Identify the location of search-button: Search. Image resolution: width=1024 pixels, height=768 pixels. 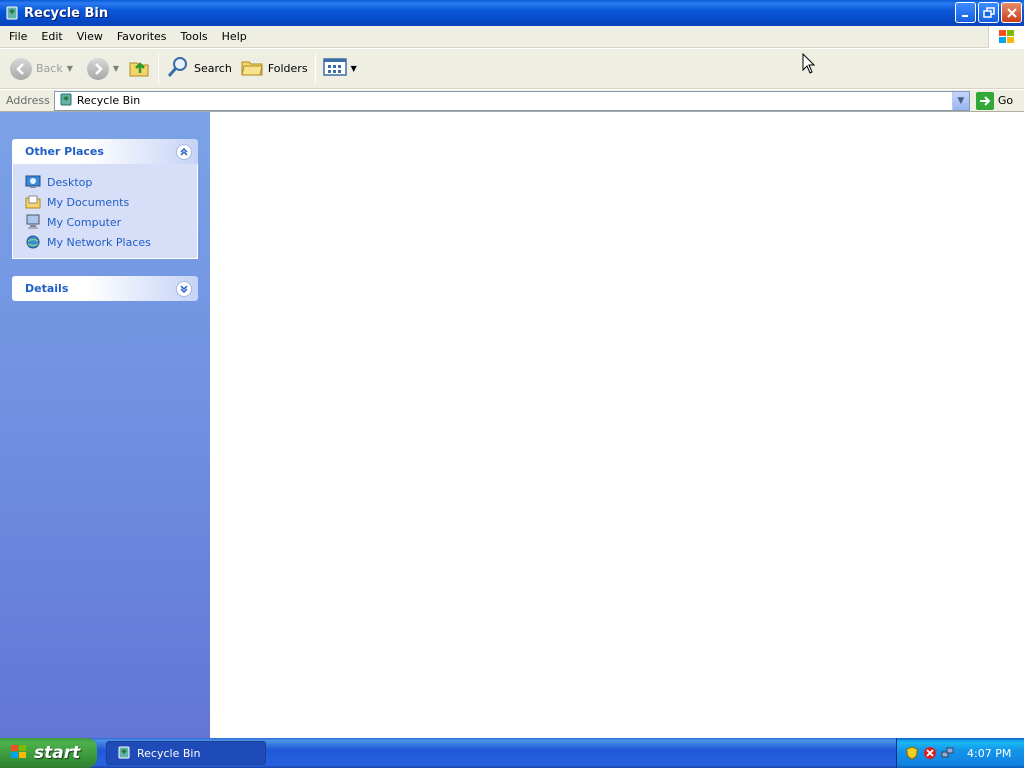
(199, 69).